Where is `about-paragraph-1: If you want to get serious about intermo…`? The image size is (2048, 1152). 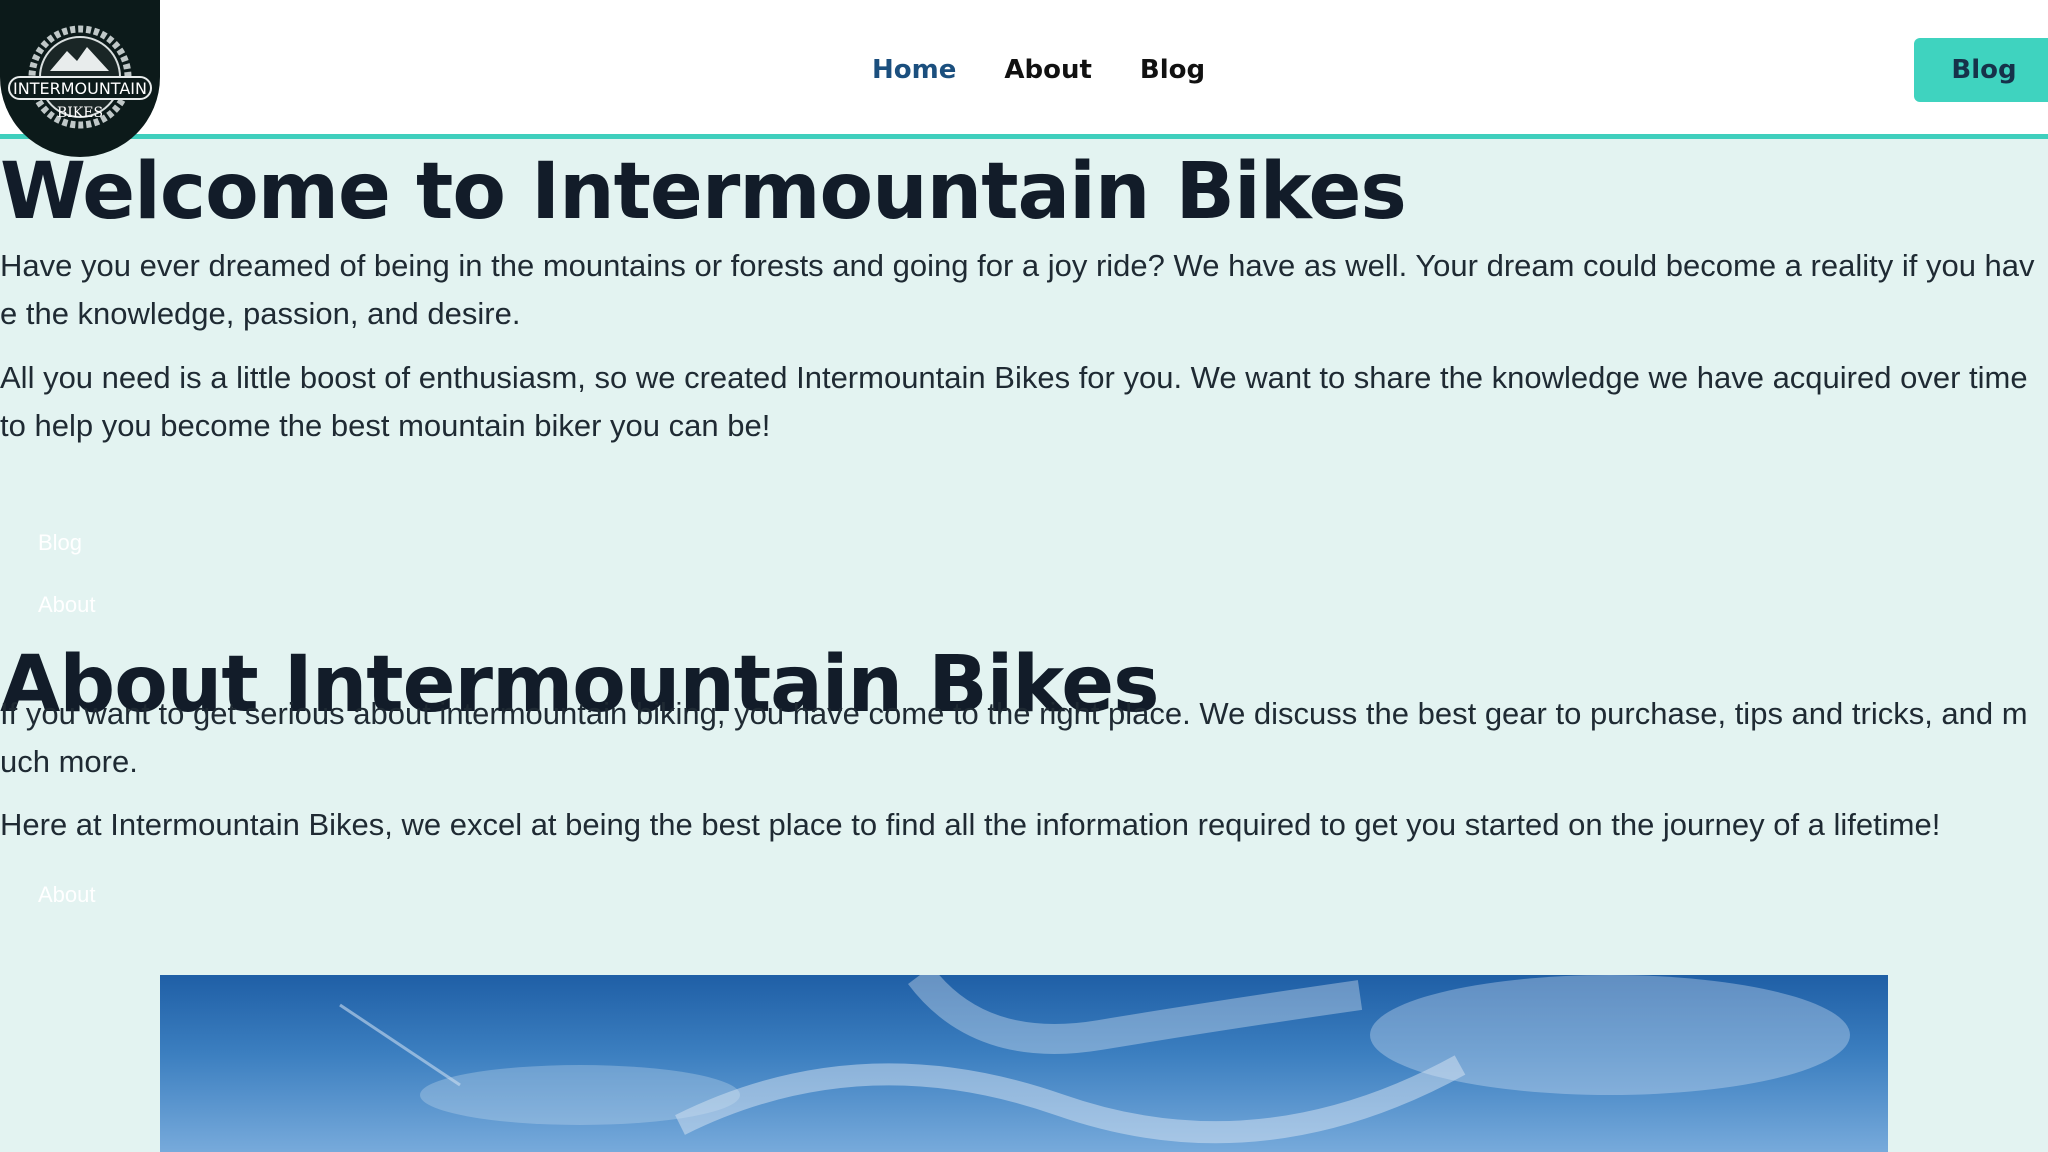 about-paragraph-1: If you want to get serious about intermo… is located at coordinates (1014, 737).